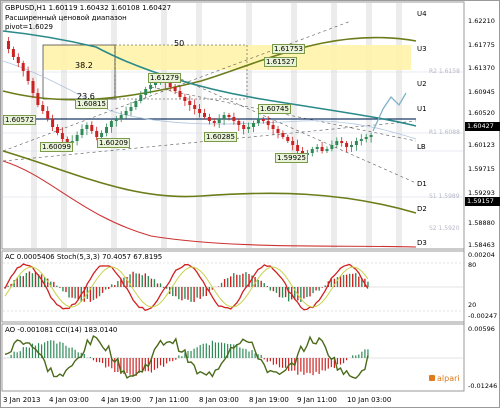 Image resolution: width=500 pixels, height=409 pixels. What do you see at coordinates (481, 21) in the screenshot?
I see `price-scale-tick: 1.62210` at bounding box center [481, 21].